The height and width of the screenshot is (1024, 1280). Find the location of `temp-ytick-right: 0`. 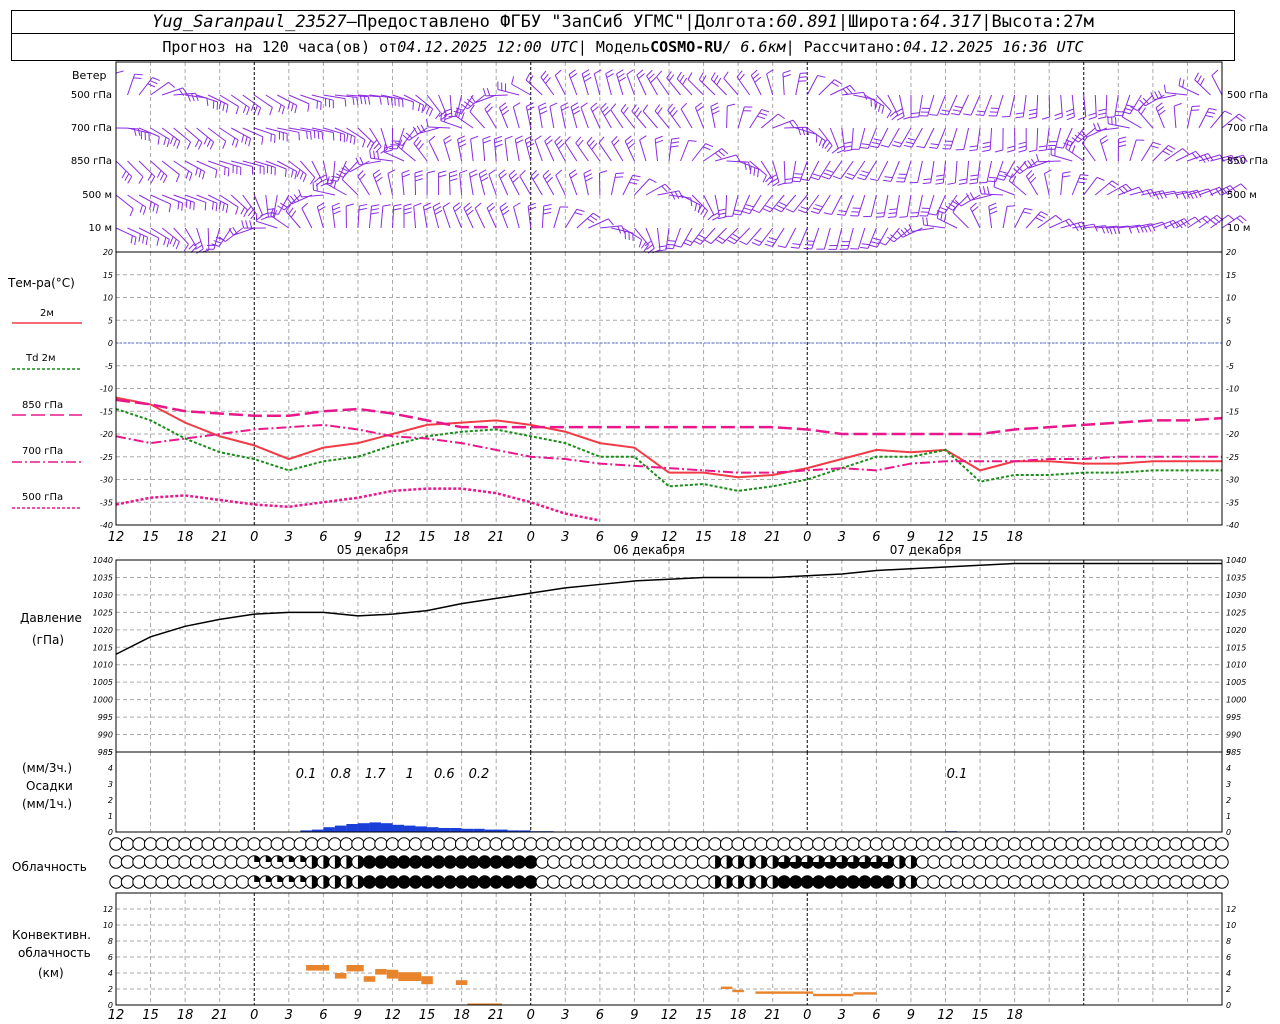

temp-ytick-right: 0 is located at coordinates (1228, 343).